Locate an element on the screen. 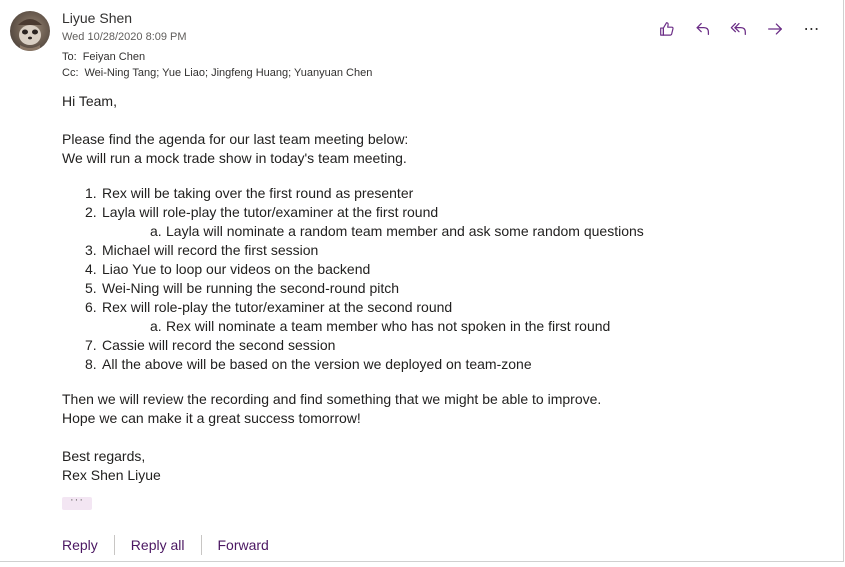 This screenshot has height=567, width=845. reply-all-icon-button is located at coordinates (739, 29).